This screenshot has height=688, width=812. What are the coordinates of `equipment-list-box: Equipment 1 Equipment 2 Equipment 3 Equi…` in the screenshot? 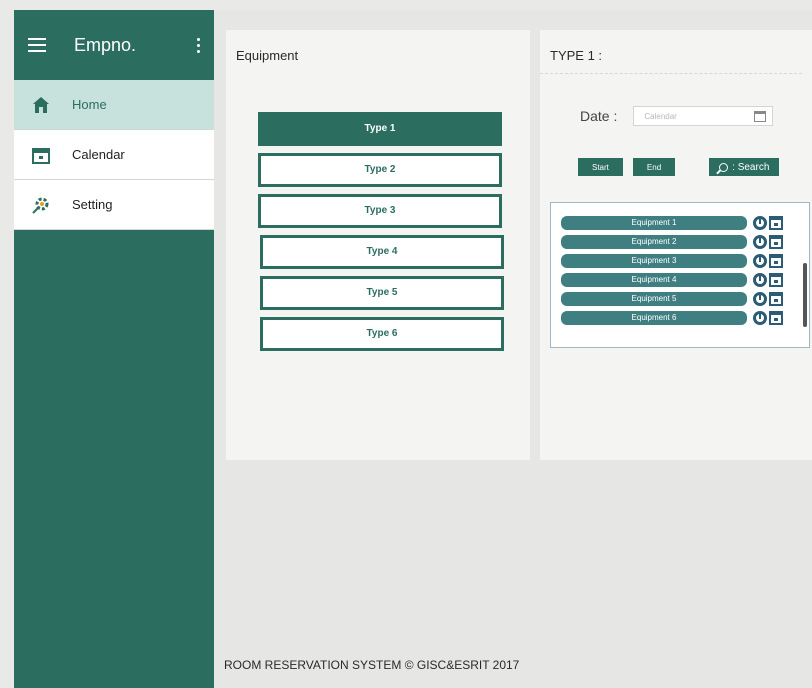 It's located at (680, 275).